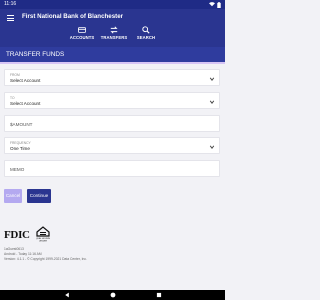 The image size is (320, 300). I want to click on status-bar: 11:16, so click(112, 4).